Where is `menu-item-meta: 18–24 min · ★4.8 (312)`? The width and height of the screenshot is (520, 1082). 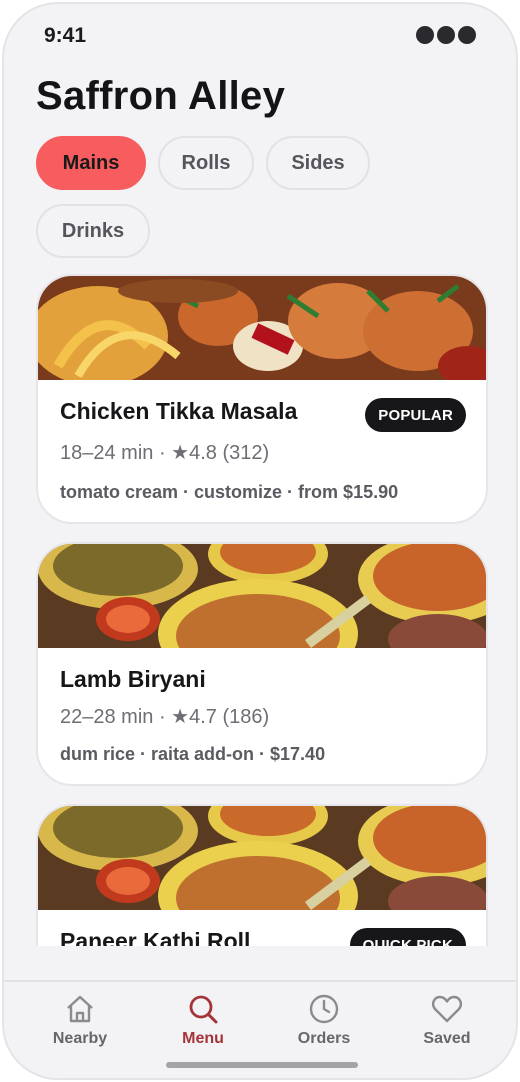 menu-item-meta: 18–24 min · ★4.8 (312) is located at coordinates (165, 453).